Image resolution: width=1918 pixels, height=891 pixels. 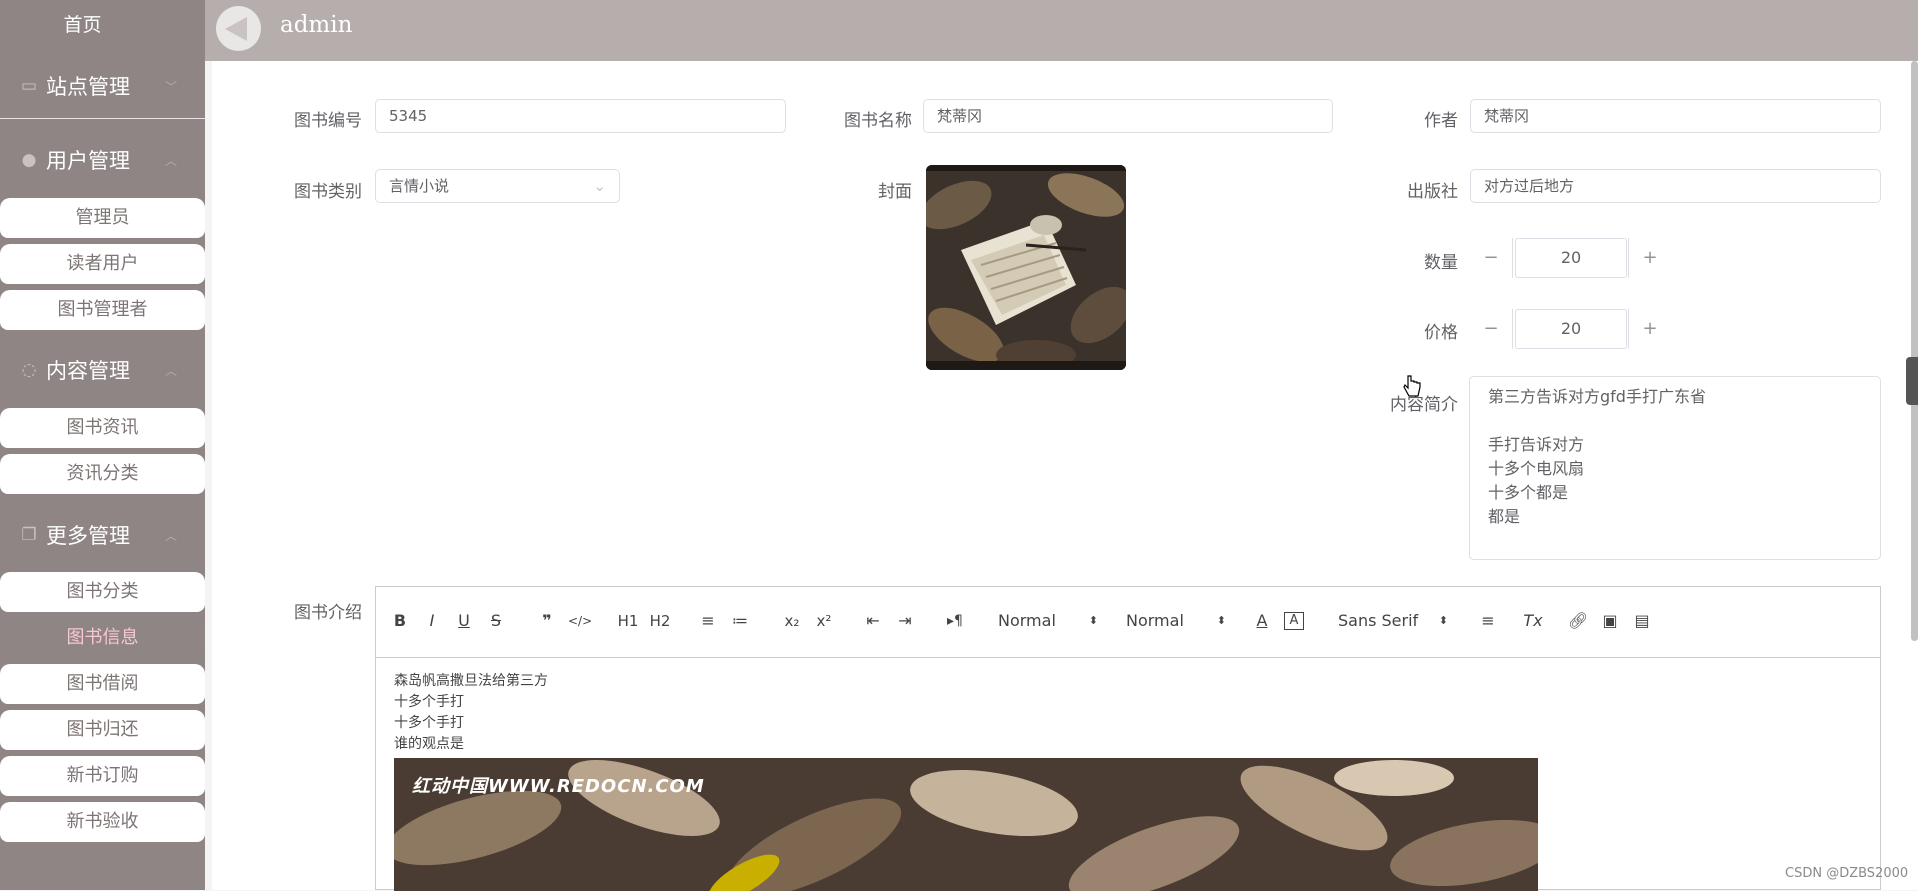 What do you see at coordinates (400, 621) in the screenshot?
I see `bold-button: B` at bounding box center [400, 621].